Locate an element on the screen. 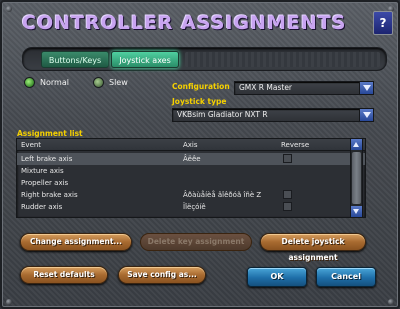 The width and height of the screenshot is (400, 309). dialog-title: CONTROLLER ASSIGNMENTS is located at coordinates (184, 23).